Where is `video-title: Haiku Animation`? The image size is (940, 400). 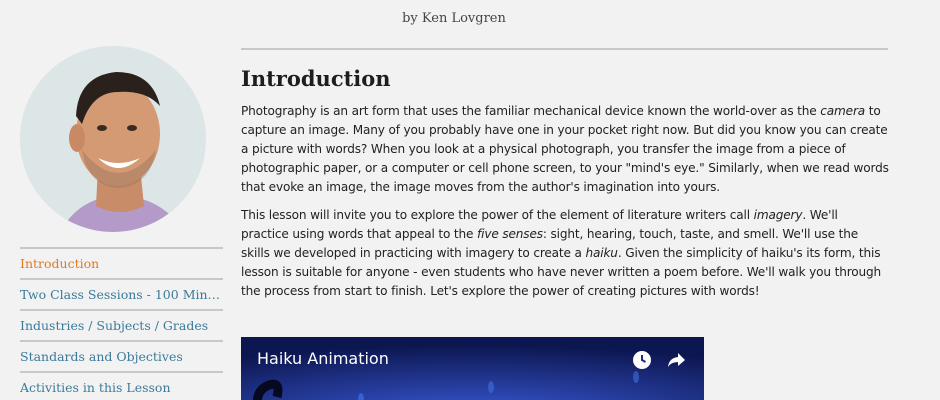 video-title: Haiku Animation is located at coordinates (323, 358).